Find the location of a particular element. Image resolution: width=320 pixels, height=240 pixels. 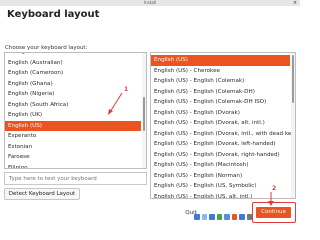

variant-item: English (US) - English (Colemak) is located at coordinates (220, 81).